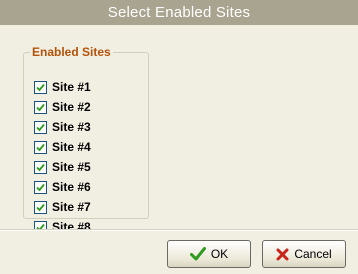  Describe the element at coordinates (219, 254) in the screenshot. I see `ok-label: OK` at that location.